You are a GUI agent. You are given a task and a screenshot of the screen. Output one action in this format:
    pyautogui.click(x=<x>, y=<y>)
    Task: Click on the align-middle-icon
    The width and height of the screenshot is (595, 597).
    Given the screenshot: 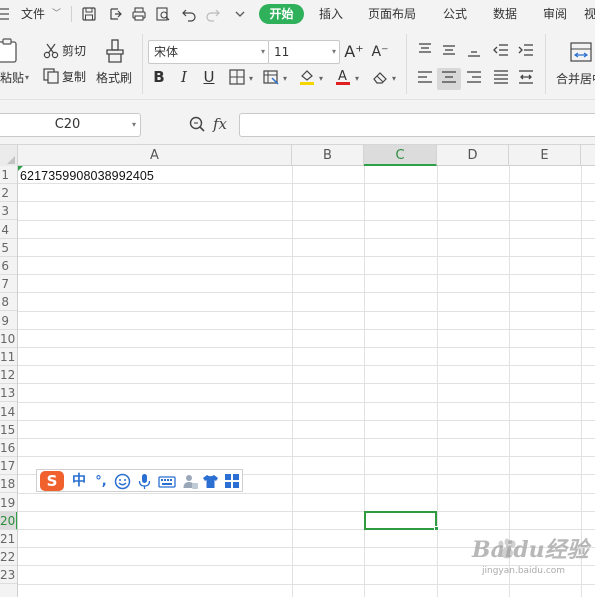 What is the action you would take?
    pyautogui.click(x=449, y=50)
    